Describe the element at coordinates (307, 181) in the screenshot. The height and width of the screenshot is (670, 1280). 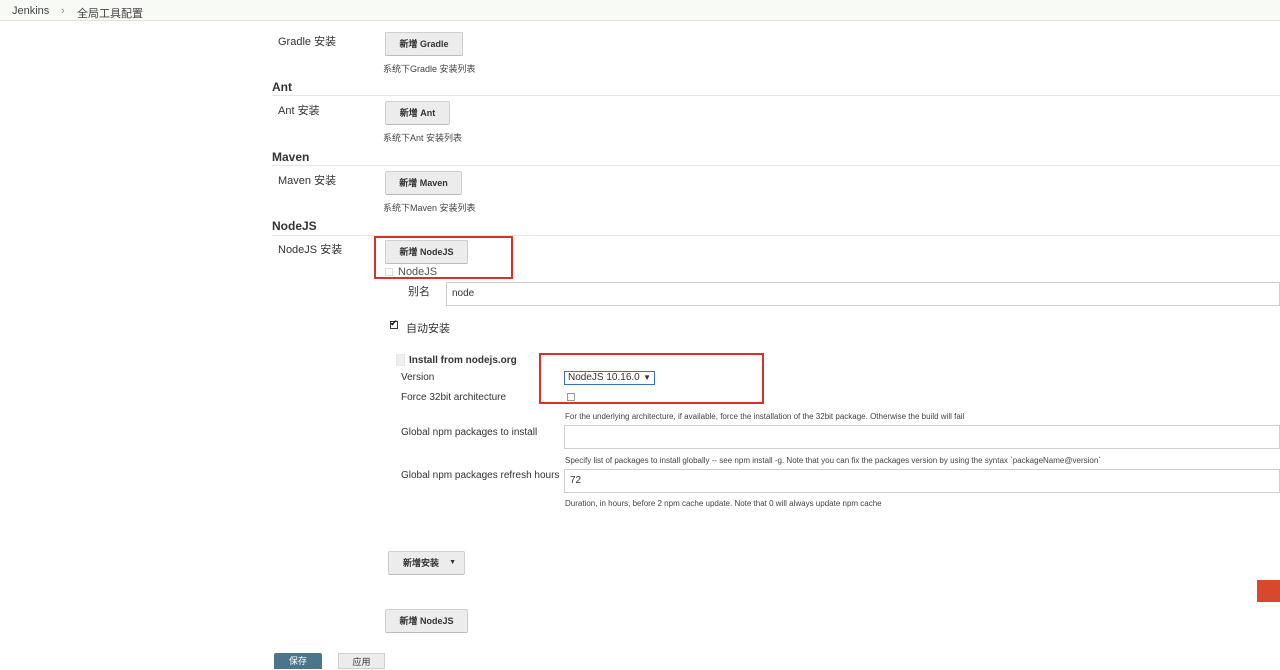
I see `maven-installations-label: Maven 安装` at that location.